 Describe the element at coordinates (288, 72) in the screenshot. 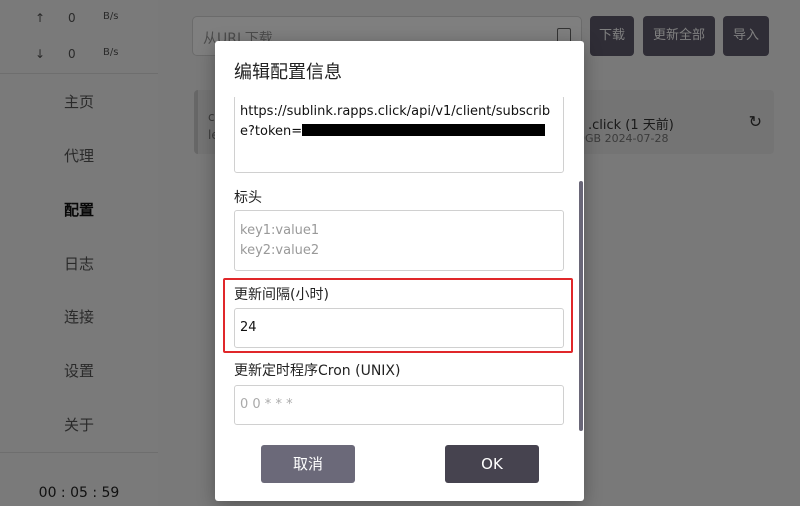

I see `dialog-title: 编辑配置信息` at that location.